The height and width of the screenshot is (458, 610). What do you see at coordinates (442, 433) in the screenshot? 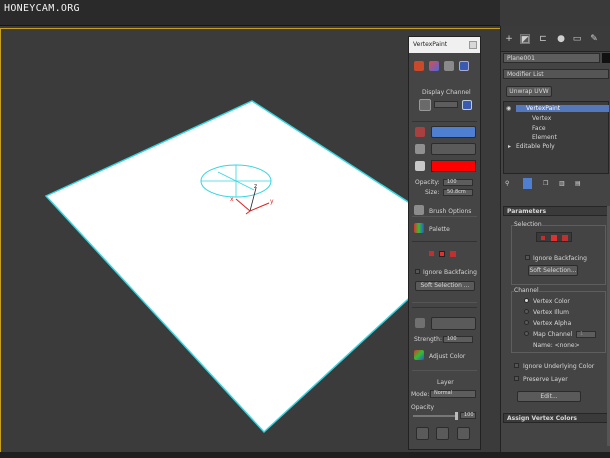
I see `condense-layer-icon` at bounding box center [442, 433].